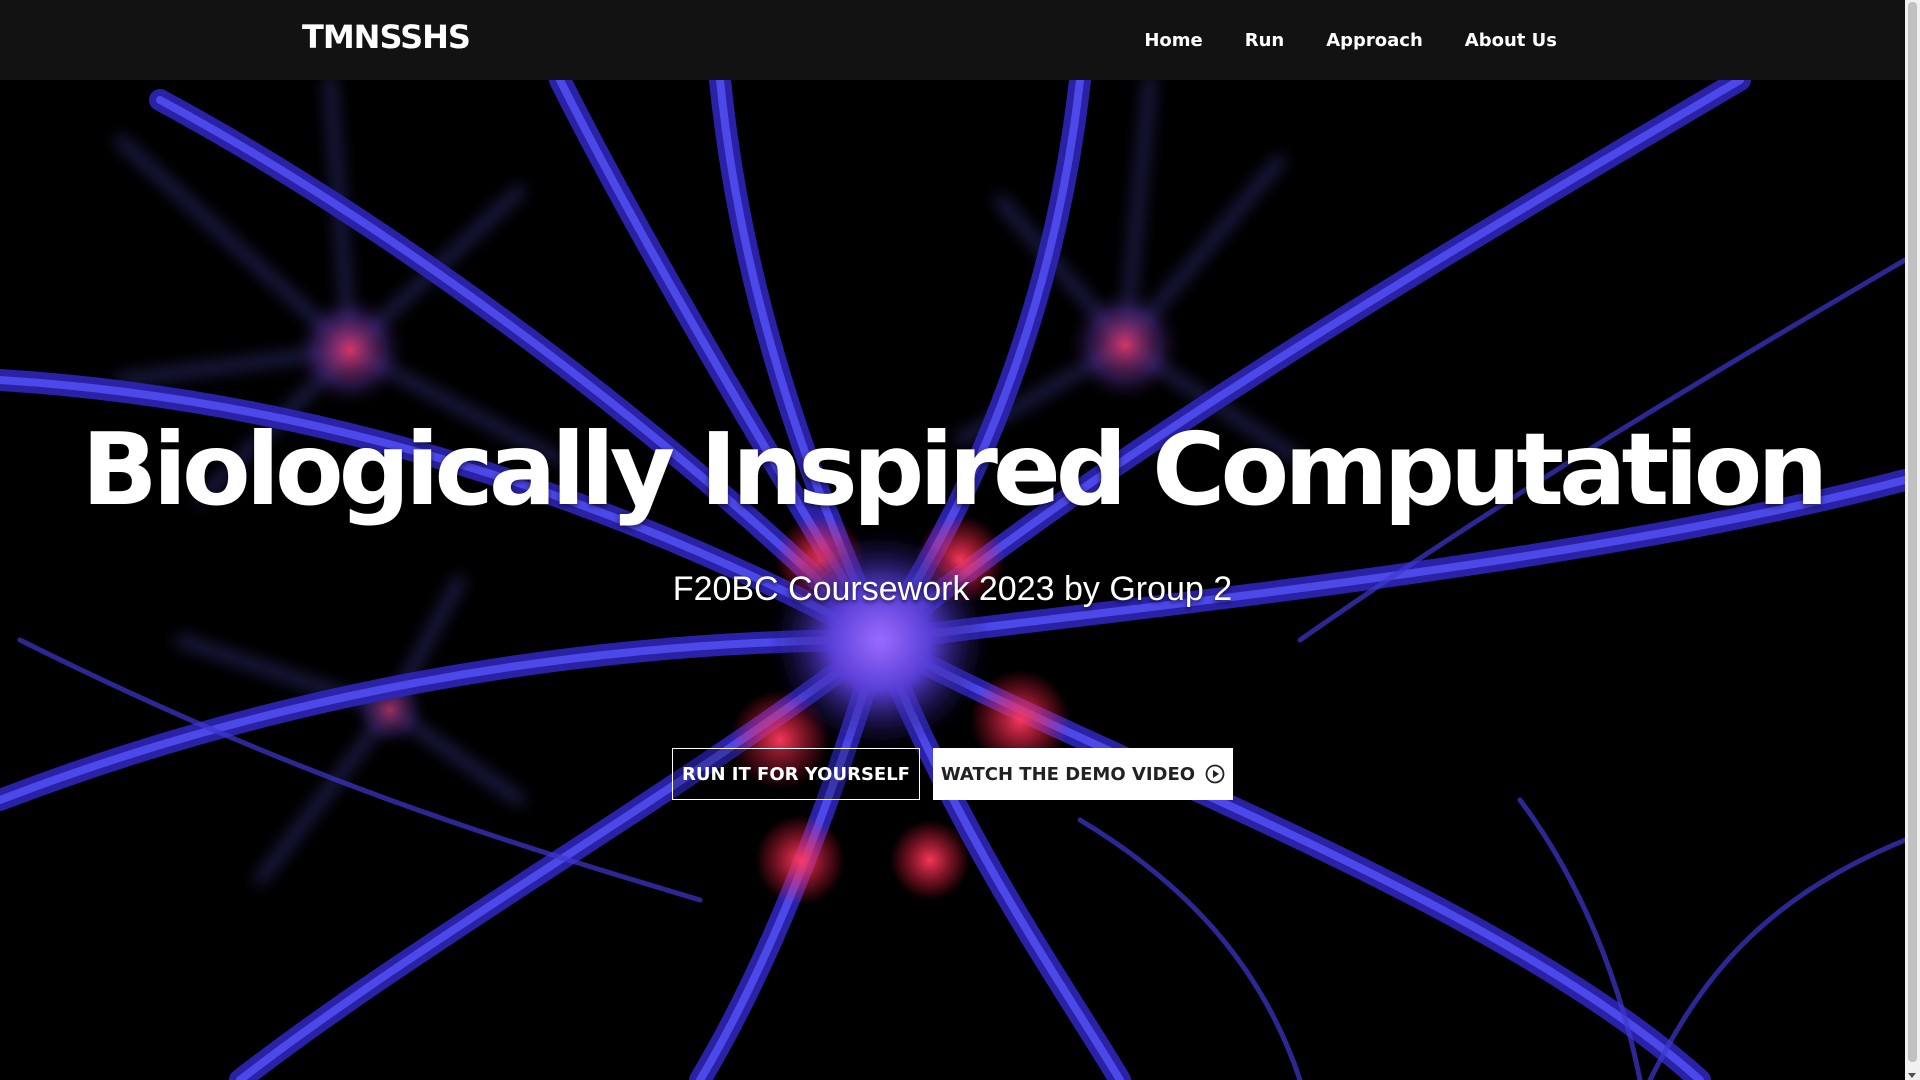 Image resolution: width=1920 pixels, height=1080 pixels. Describe the element at coordinates (1265, 40) in the screenshot. I see `nav-link-run: Run` at that location.